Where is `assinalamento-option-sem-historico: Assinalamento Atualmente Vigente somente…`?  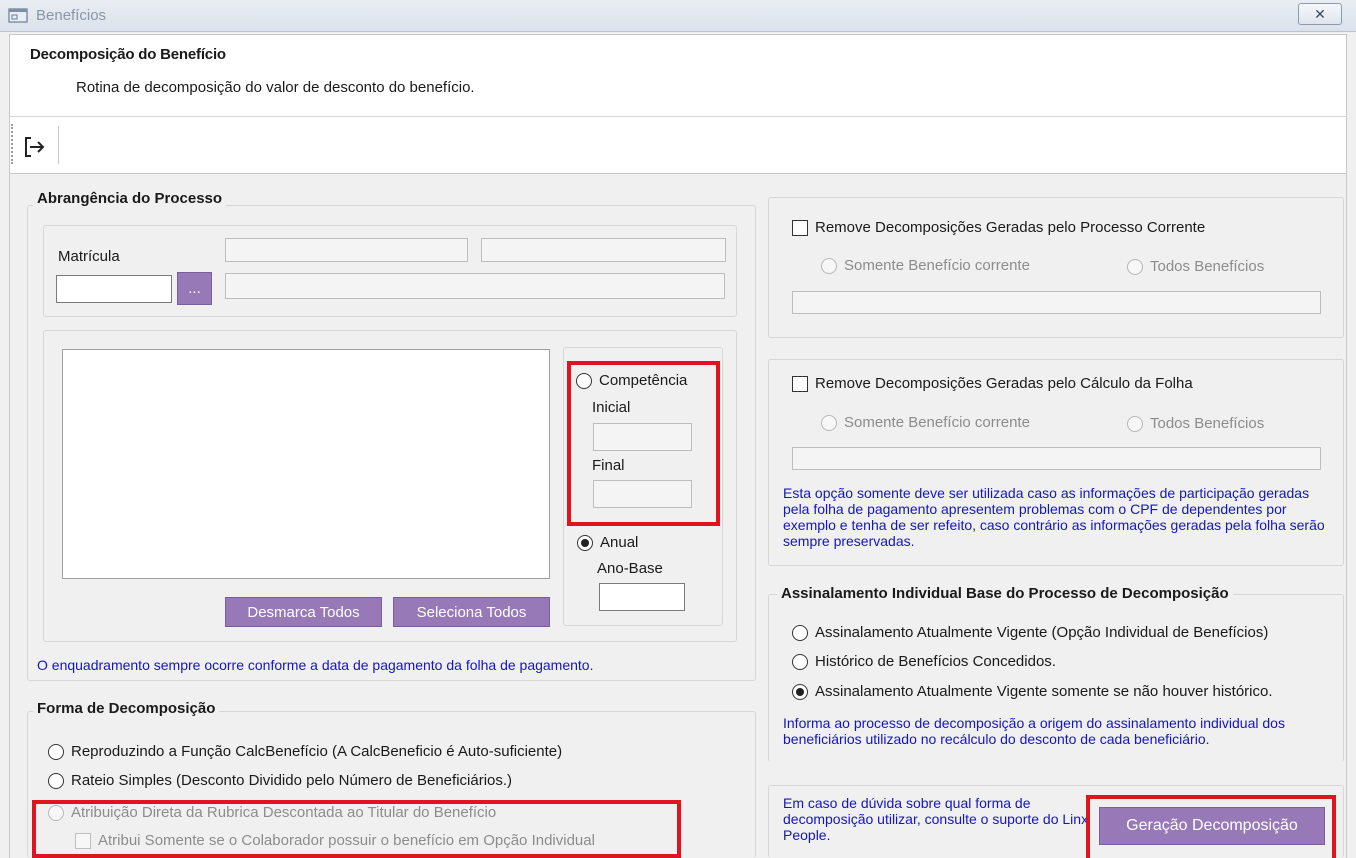
assinalamento-option-sem-historico: Assinalamento Atualmente Vigente somente… is located at coordinates (1032, 691).